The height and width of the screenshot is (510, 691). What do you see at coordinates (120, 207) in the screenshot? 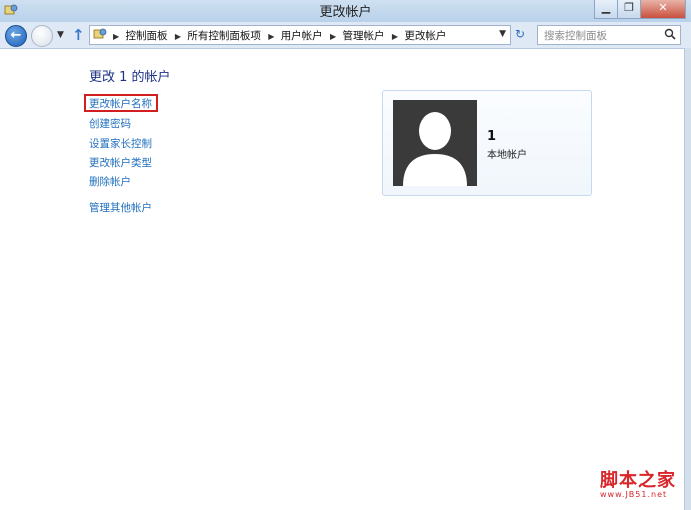
I see `manage-other-accounts-link: 管理其他帐户` at bounding box center [120, 207].